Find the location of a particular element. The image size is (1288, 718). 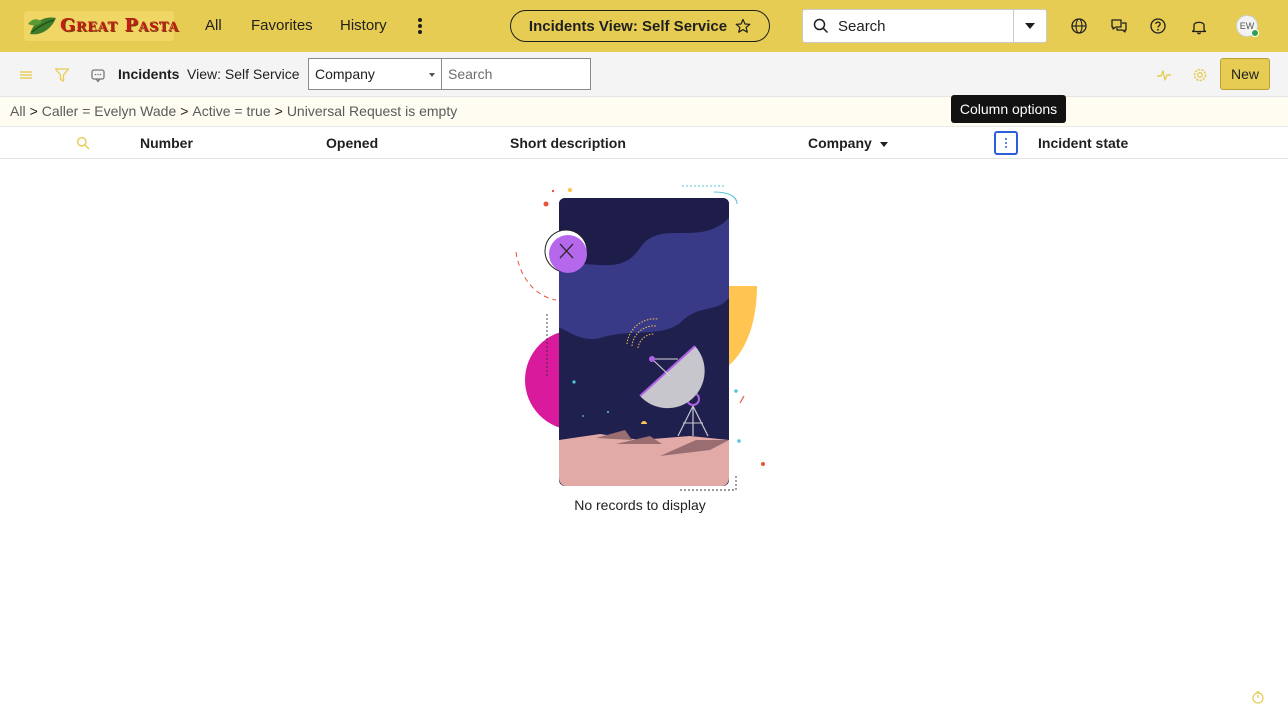

search-field-value: Company is located at coordinates (345, 74).